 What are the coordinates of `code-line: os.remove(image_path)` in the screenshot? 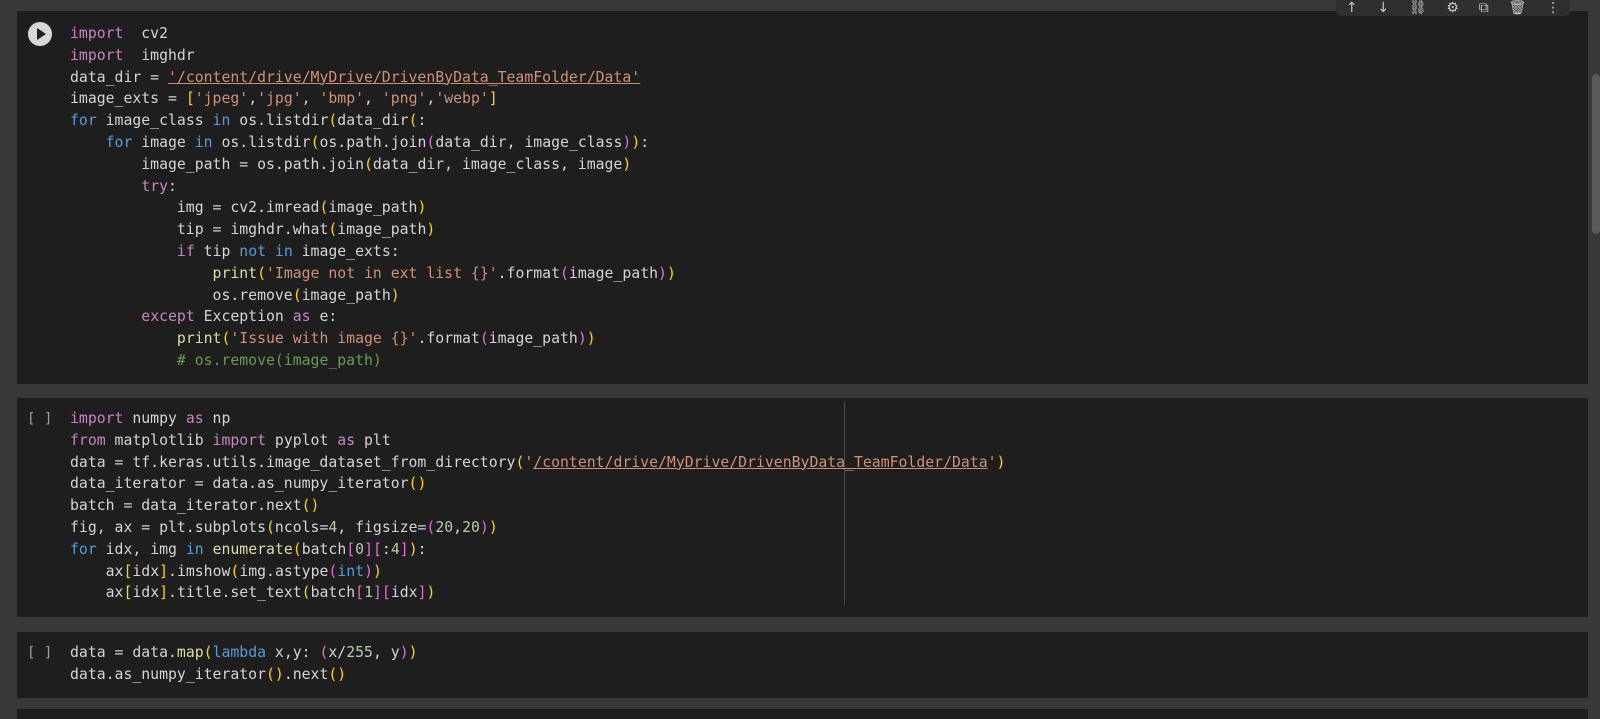 It's located at (373, 296).